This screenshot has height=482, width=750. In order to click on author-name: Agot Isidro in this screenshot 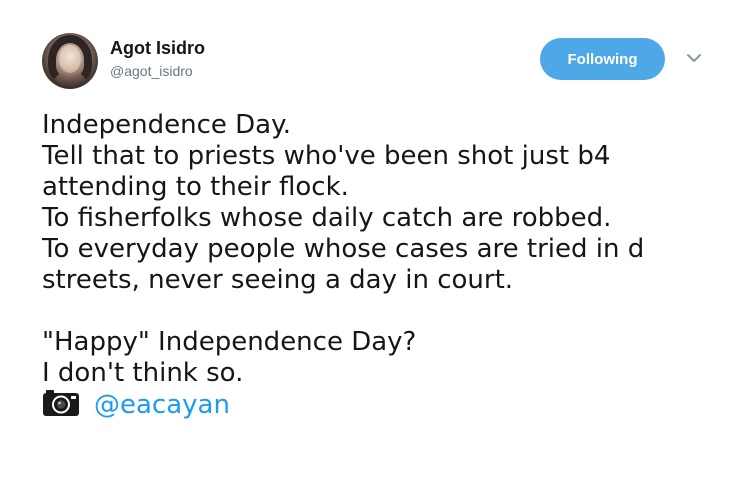, I will do `click(157, 48)`.